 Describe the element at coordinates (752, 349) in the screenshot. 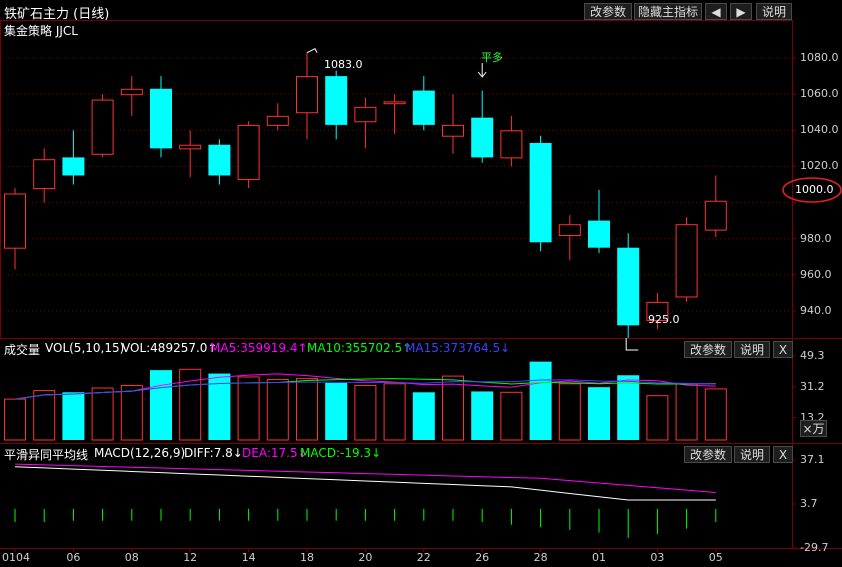

I see `volume-help-button: 说明` at that location.